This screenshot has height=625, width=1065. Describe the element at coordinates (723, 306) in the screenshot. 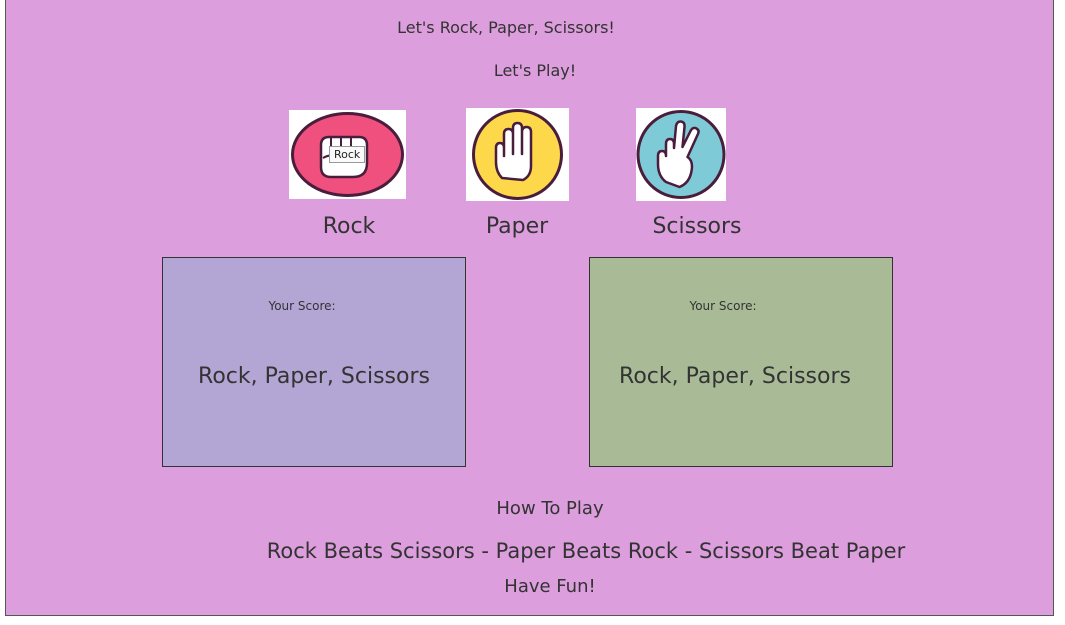

I see `computer-score-label: Your Score:` at that location.